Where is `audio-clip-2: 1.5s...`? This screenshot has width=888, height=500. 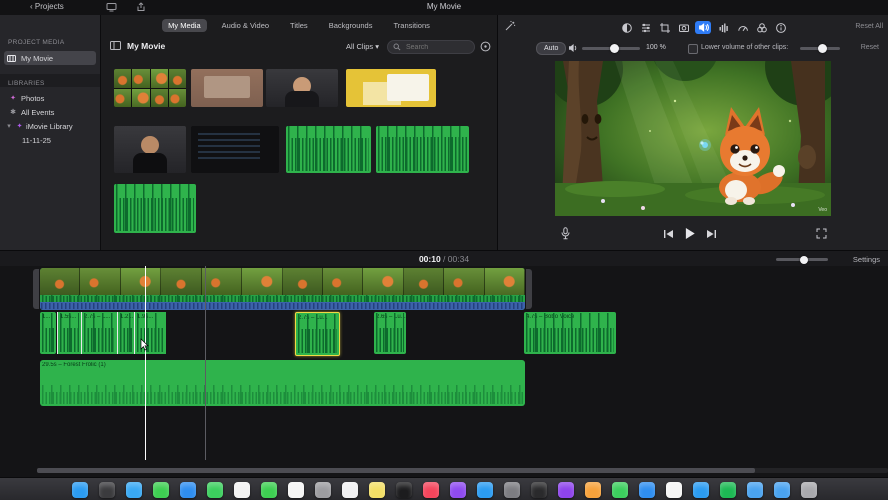 audio-clip-2: 1.5s... is located at coordinates (69, 333).